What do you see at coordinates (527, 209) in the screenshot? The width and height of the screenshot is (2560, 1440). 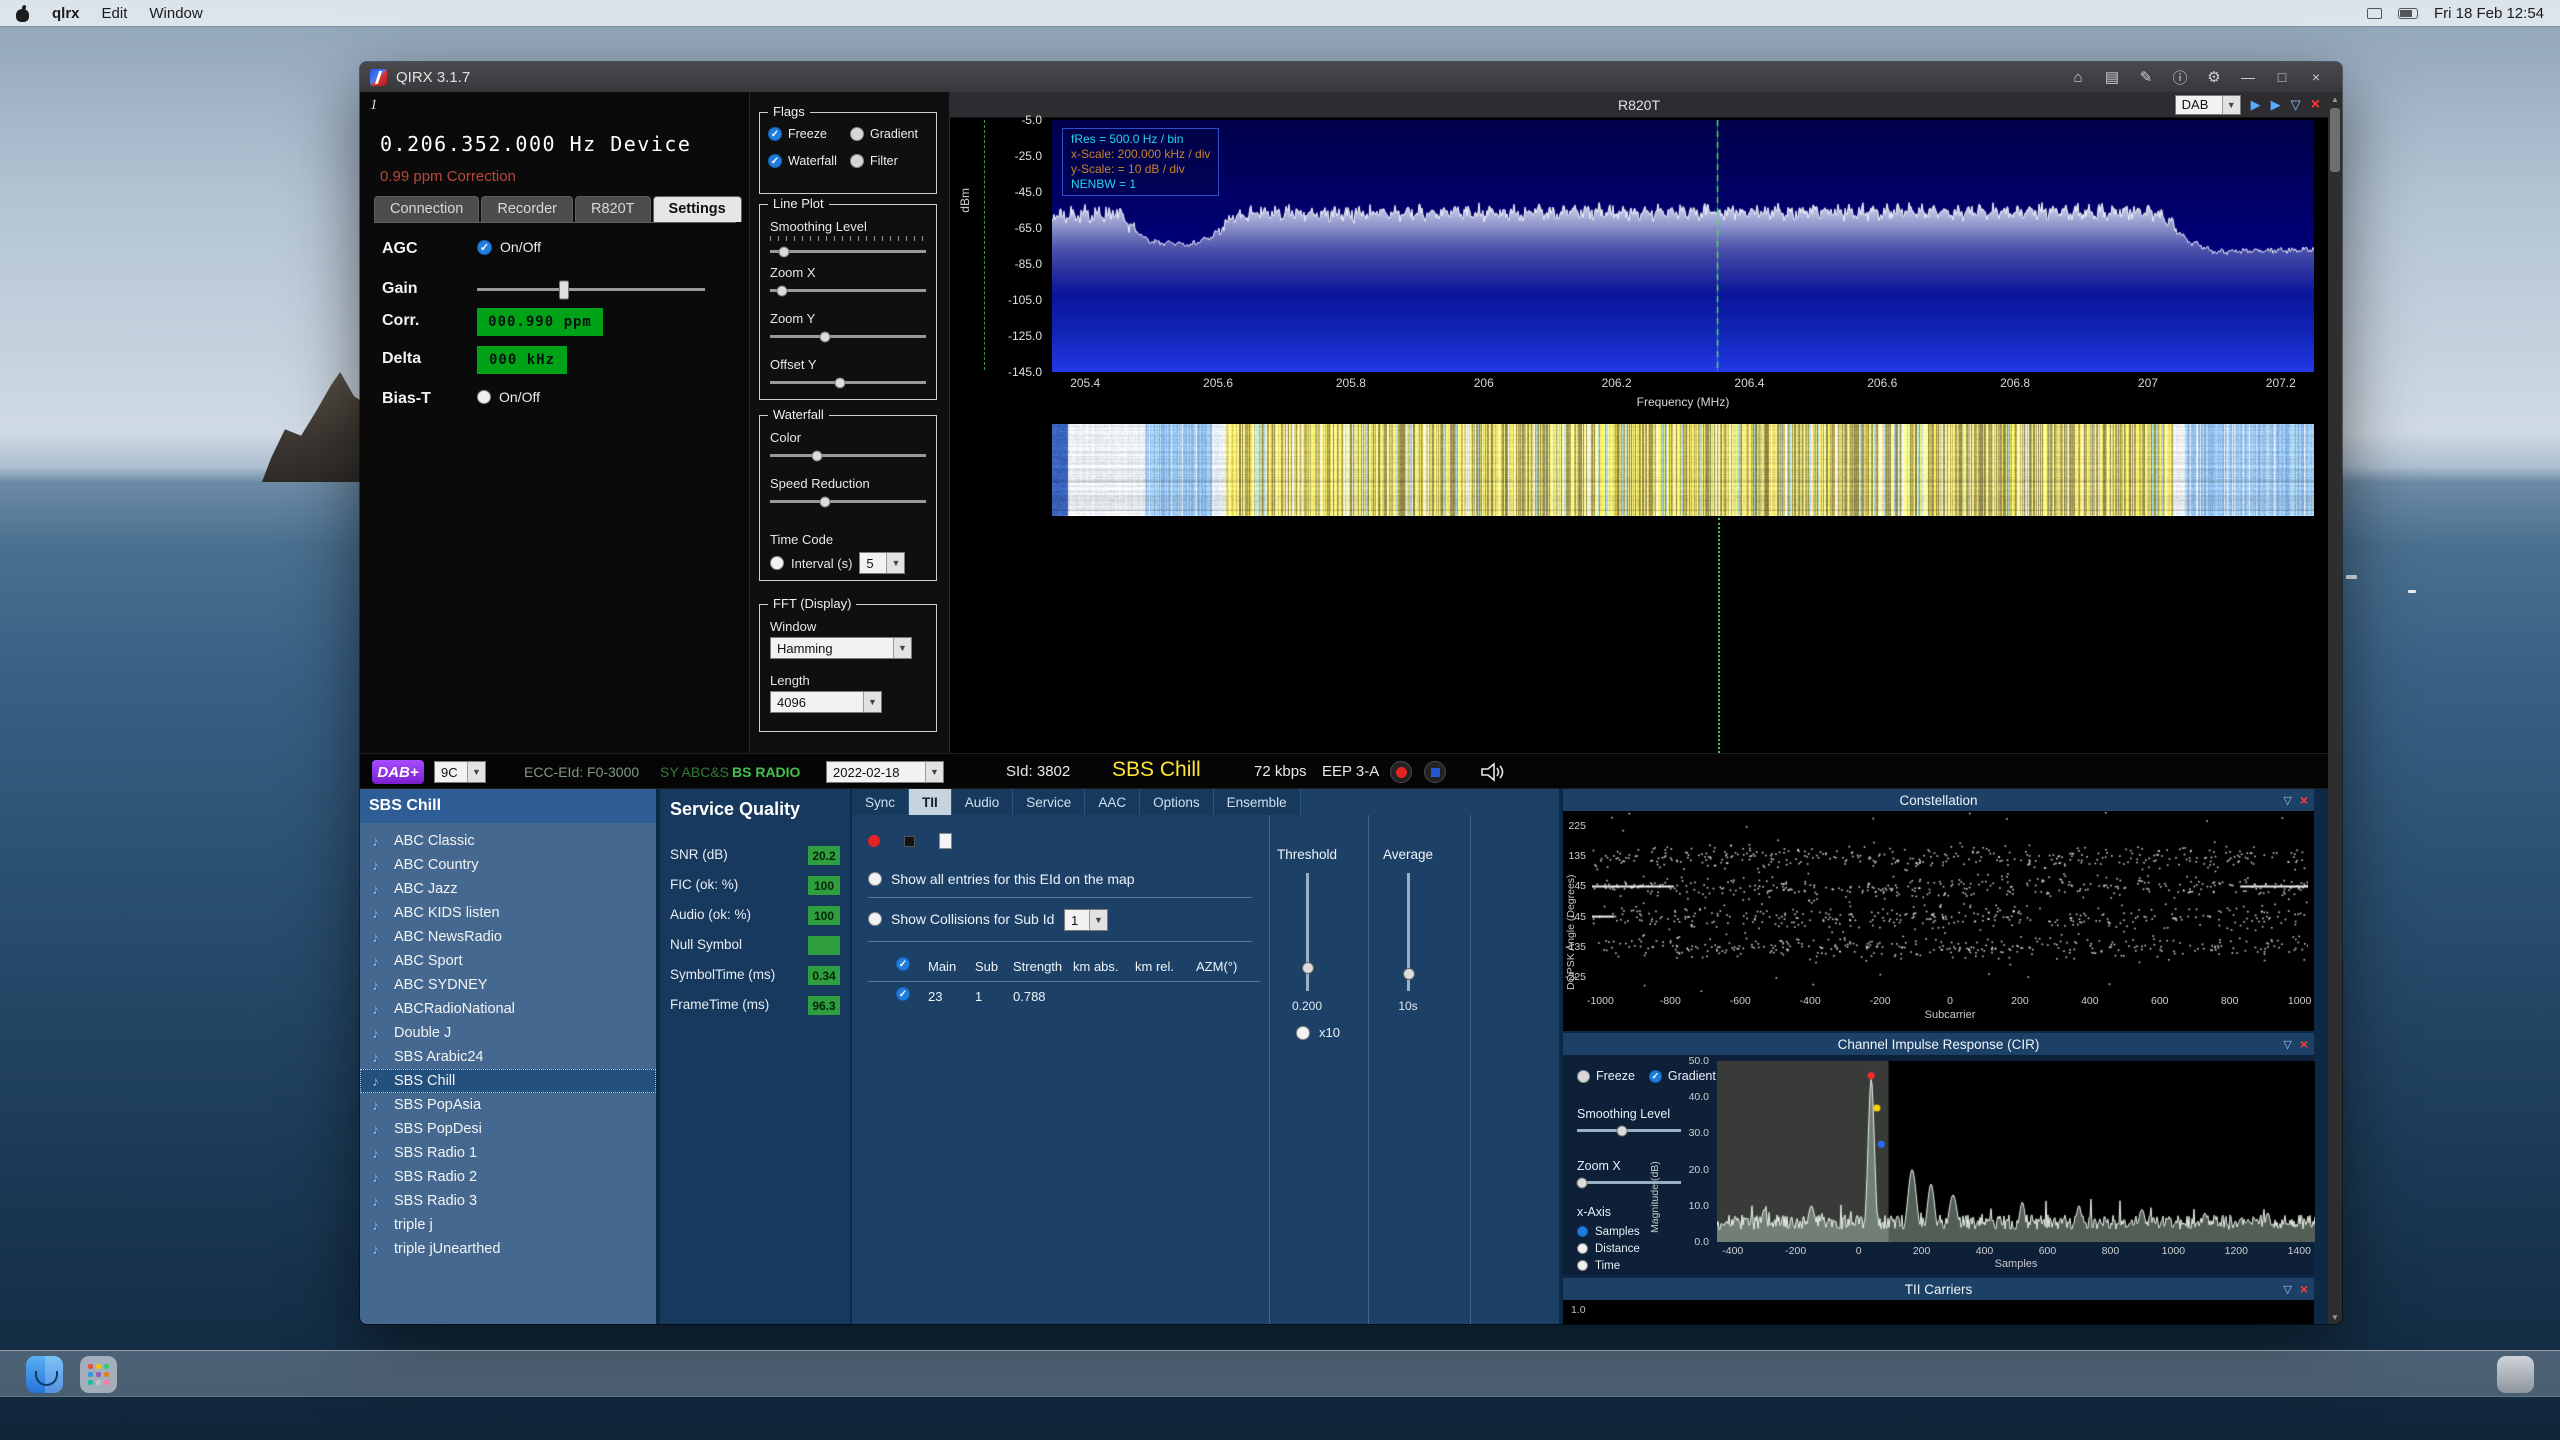 I see `tab-recorder: Recorder` at bounding box center [527, 209].